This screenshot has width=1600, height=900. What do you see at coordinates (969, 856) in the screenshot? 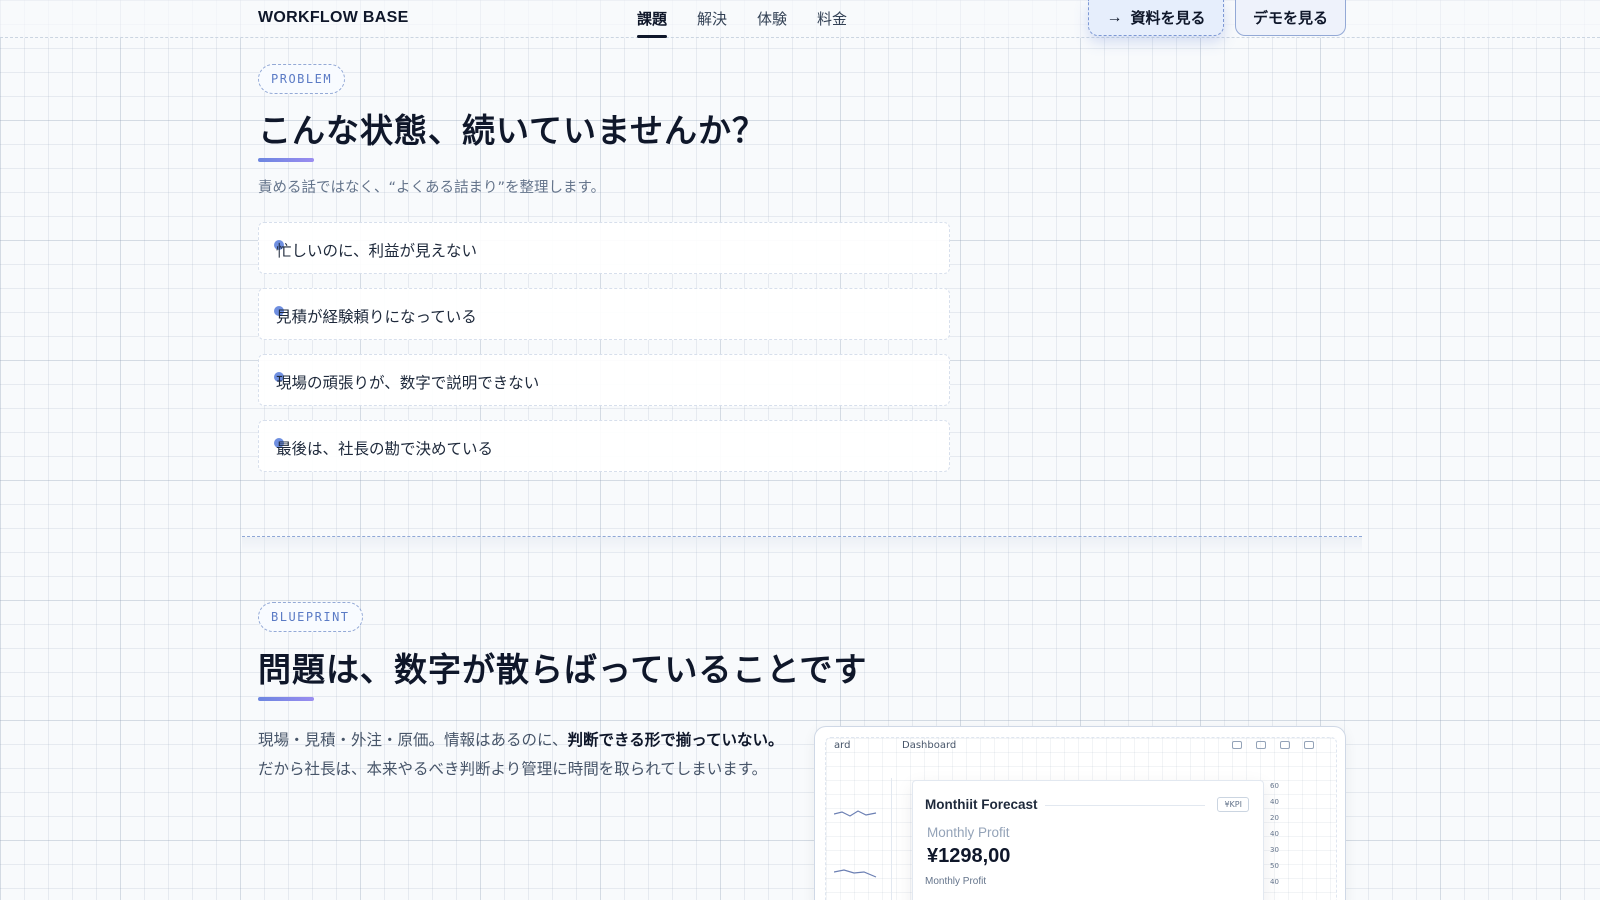
I see `profit-value: ¥1298,00` at bounding box center [969, 856].